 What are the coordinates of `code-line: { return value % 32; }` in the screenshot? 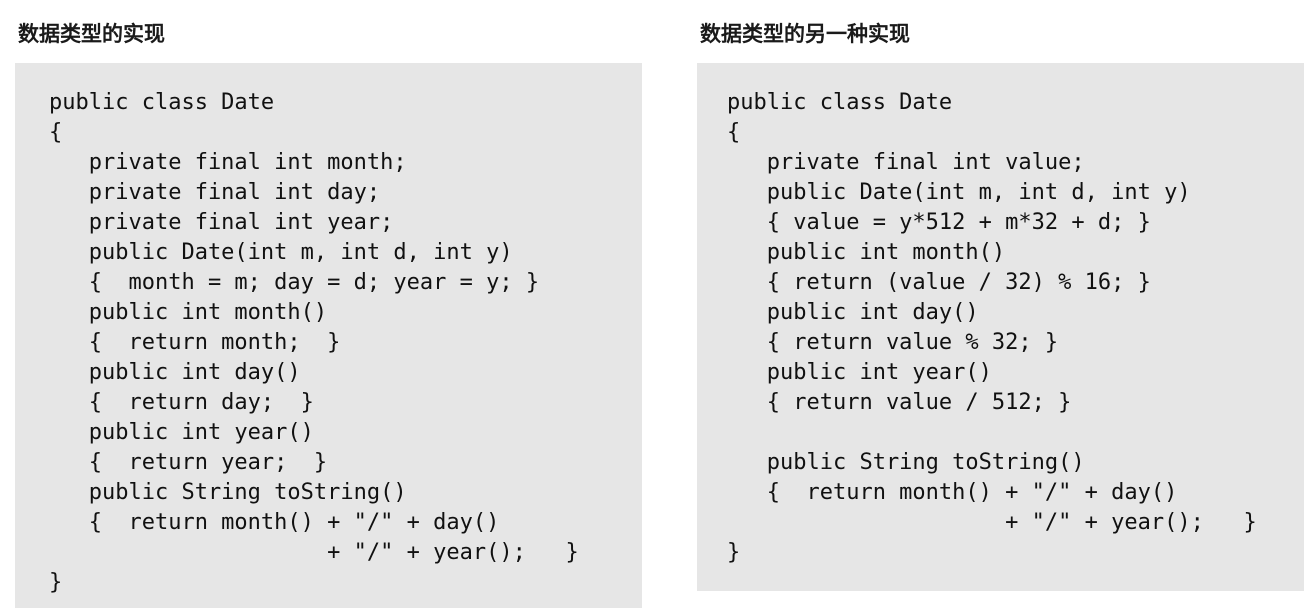 It's located at (893, 342).